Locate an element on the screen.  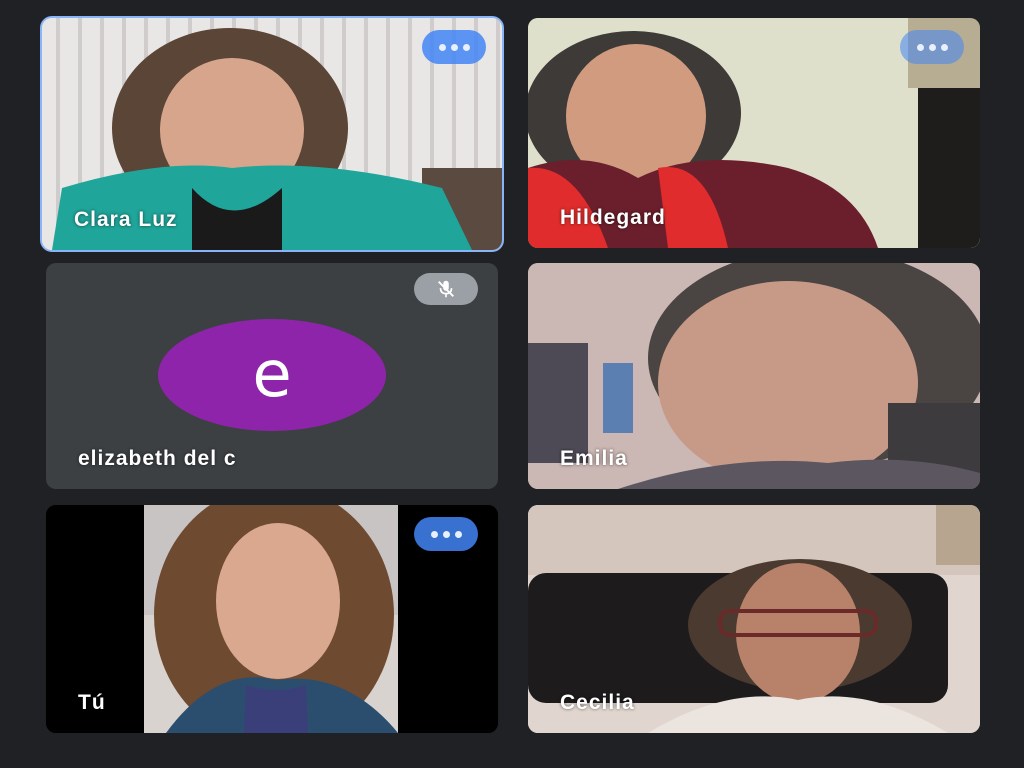
avatar: e is located at coordinates (272, 375).